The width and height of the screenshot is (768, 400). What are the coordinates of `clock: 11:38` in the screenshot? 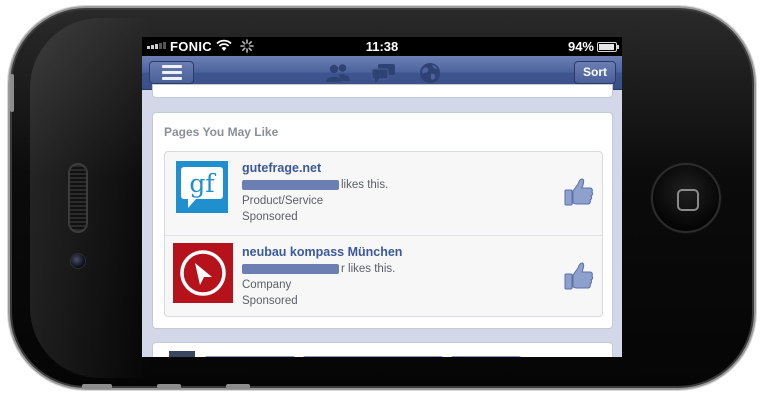 It's located at (382, 46).